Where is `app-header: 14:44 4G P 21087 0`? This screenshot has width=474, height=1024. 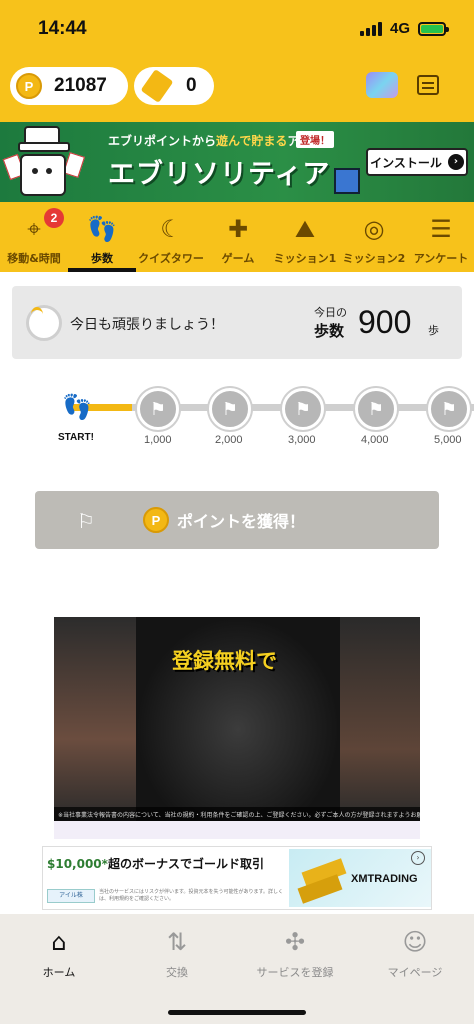 app-header: 14:44 4G P 21087 0 is located at coordinates (237, 61).